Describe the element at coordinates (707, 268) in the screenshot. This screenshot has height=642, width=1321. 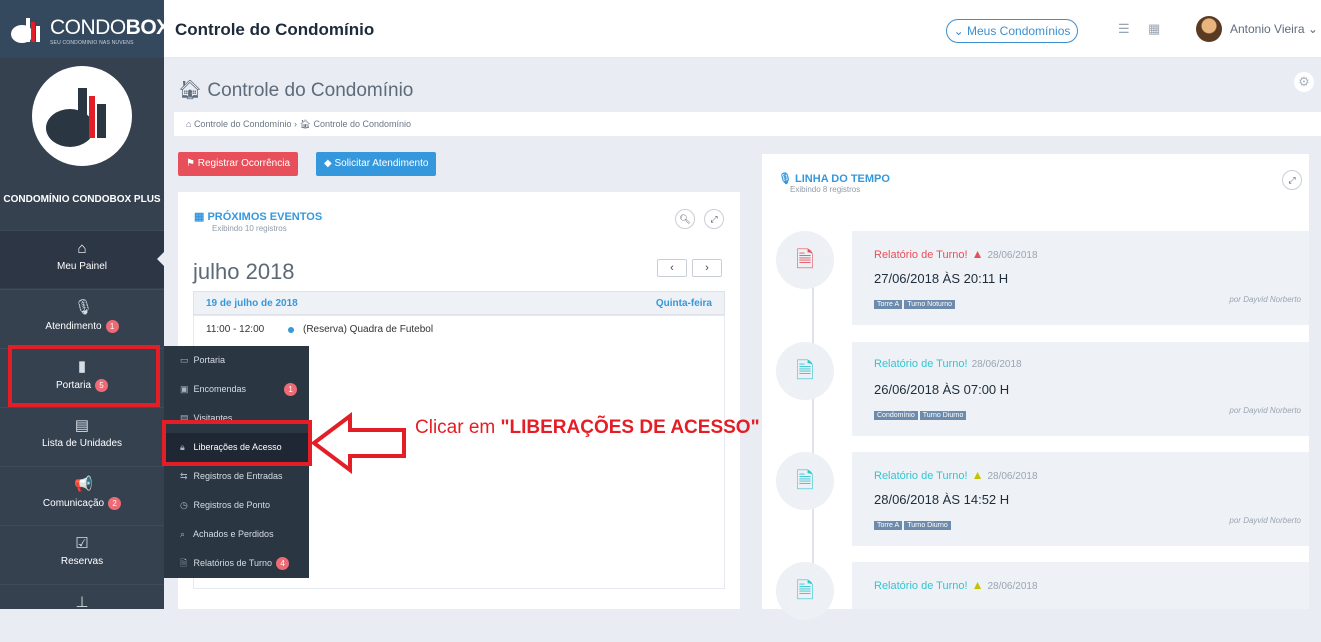
I see `next-month-button: ›` at that location.